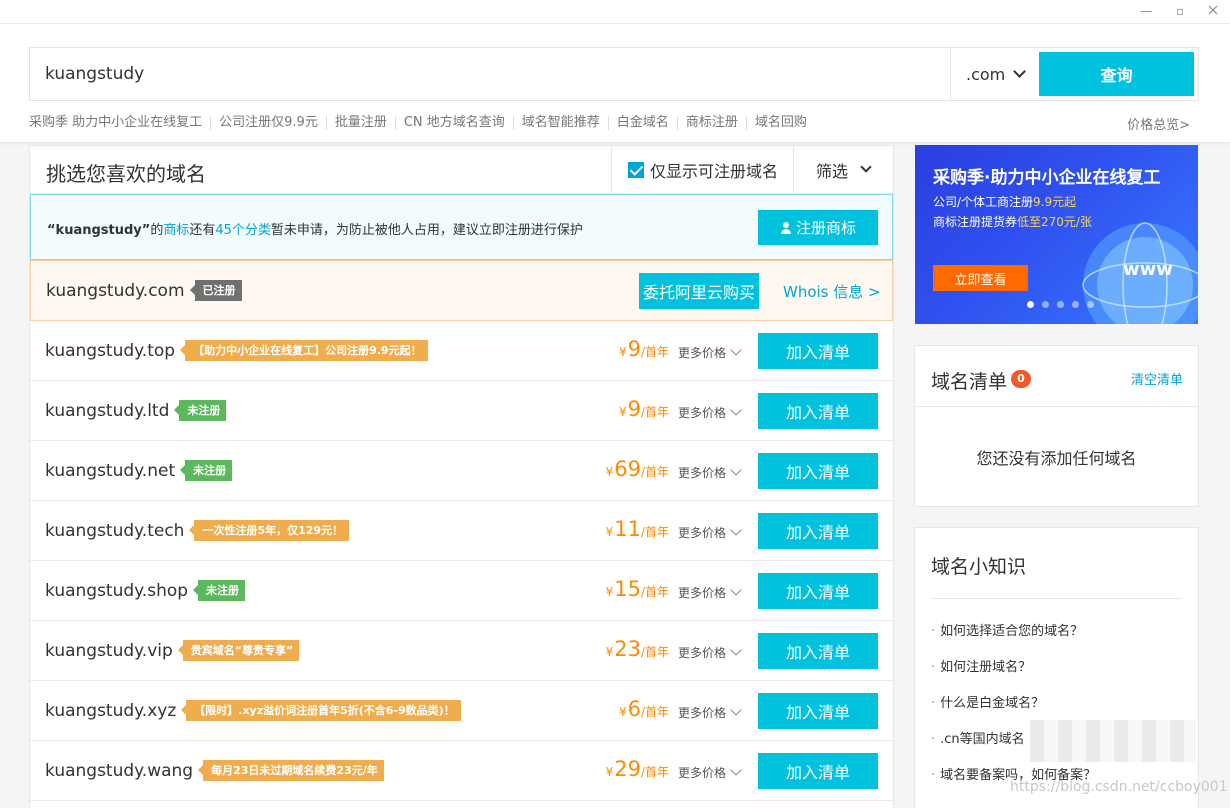  I want to click on broker-purchase-button: 委托阿里云购买, so click(699, 291).